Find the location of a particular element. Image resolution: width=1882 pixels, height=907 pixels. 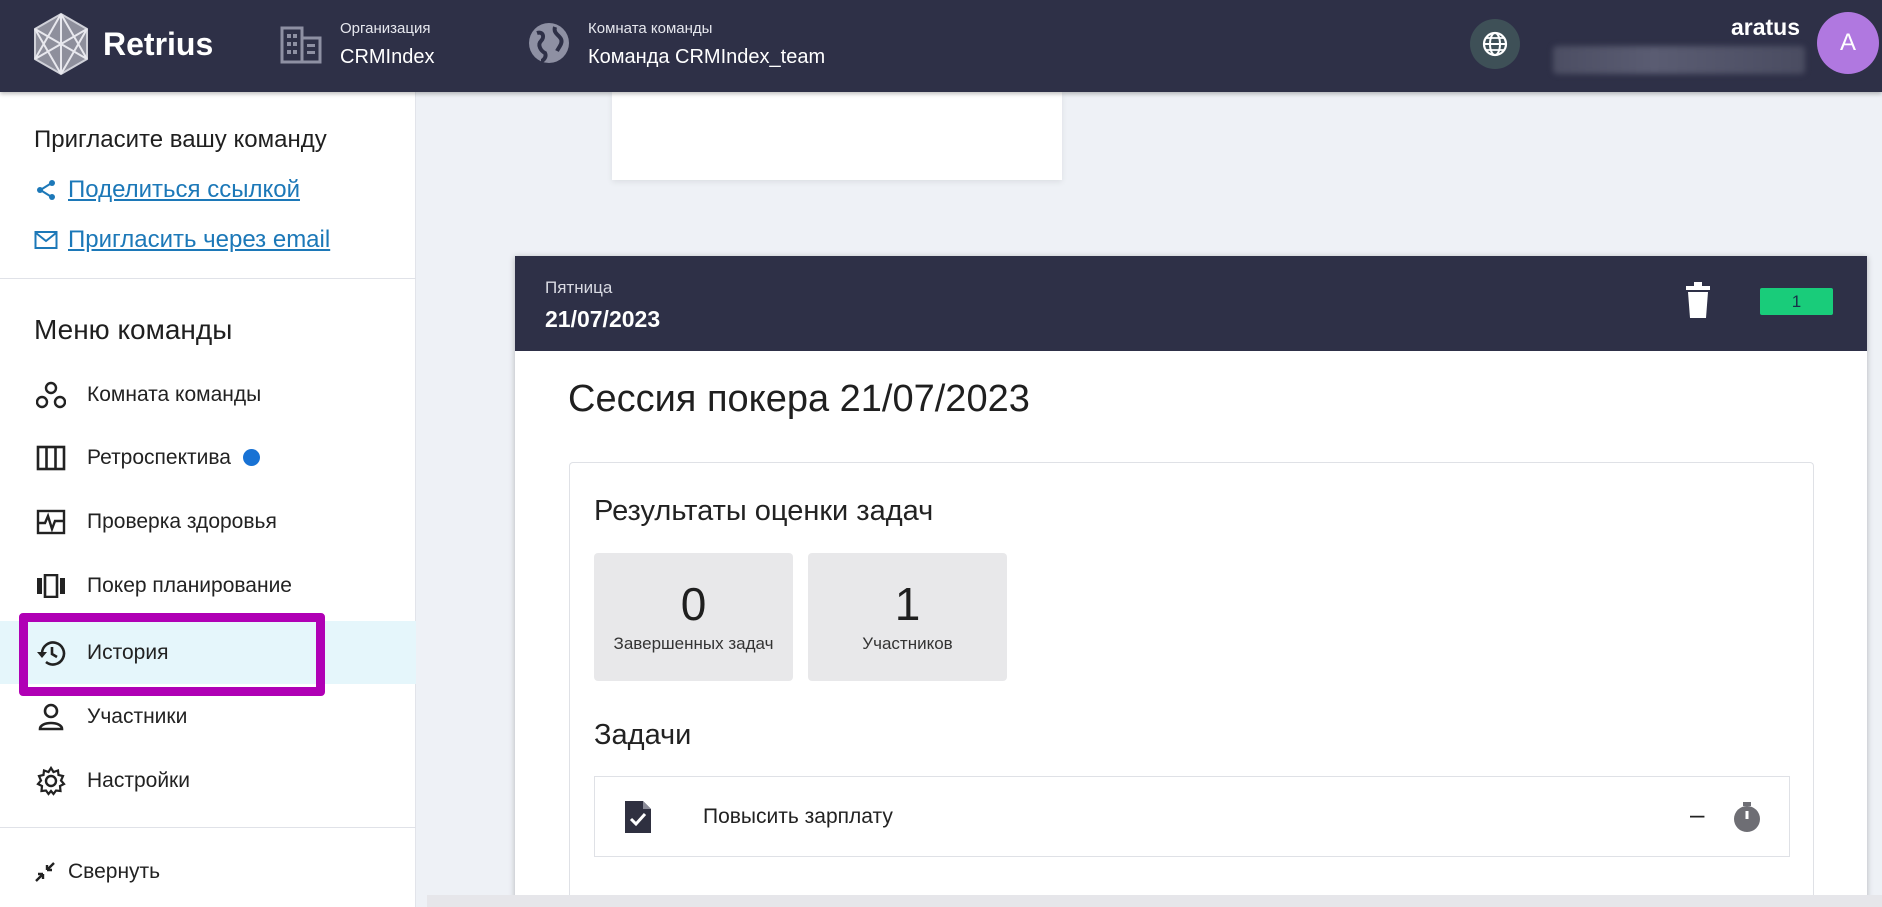

sidebar-item-health-check: Проверка здоровья is located at coordinates (208, 521).